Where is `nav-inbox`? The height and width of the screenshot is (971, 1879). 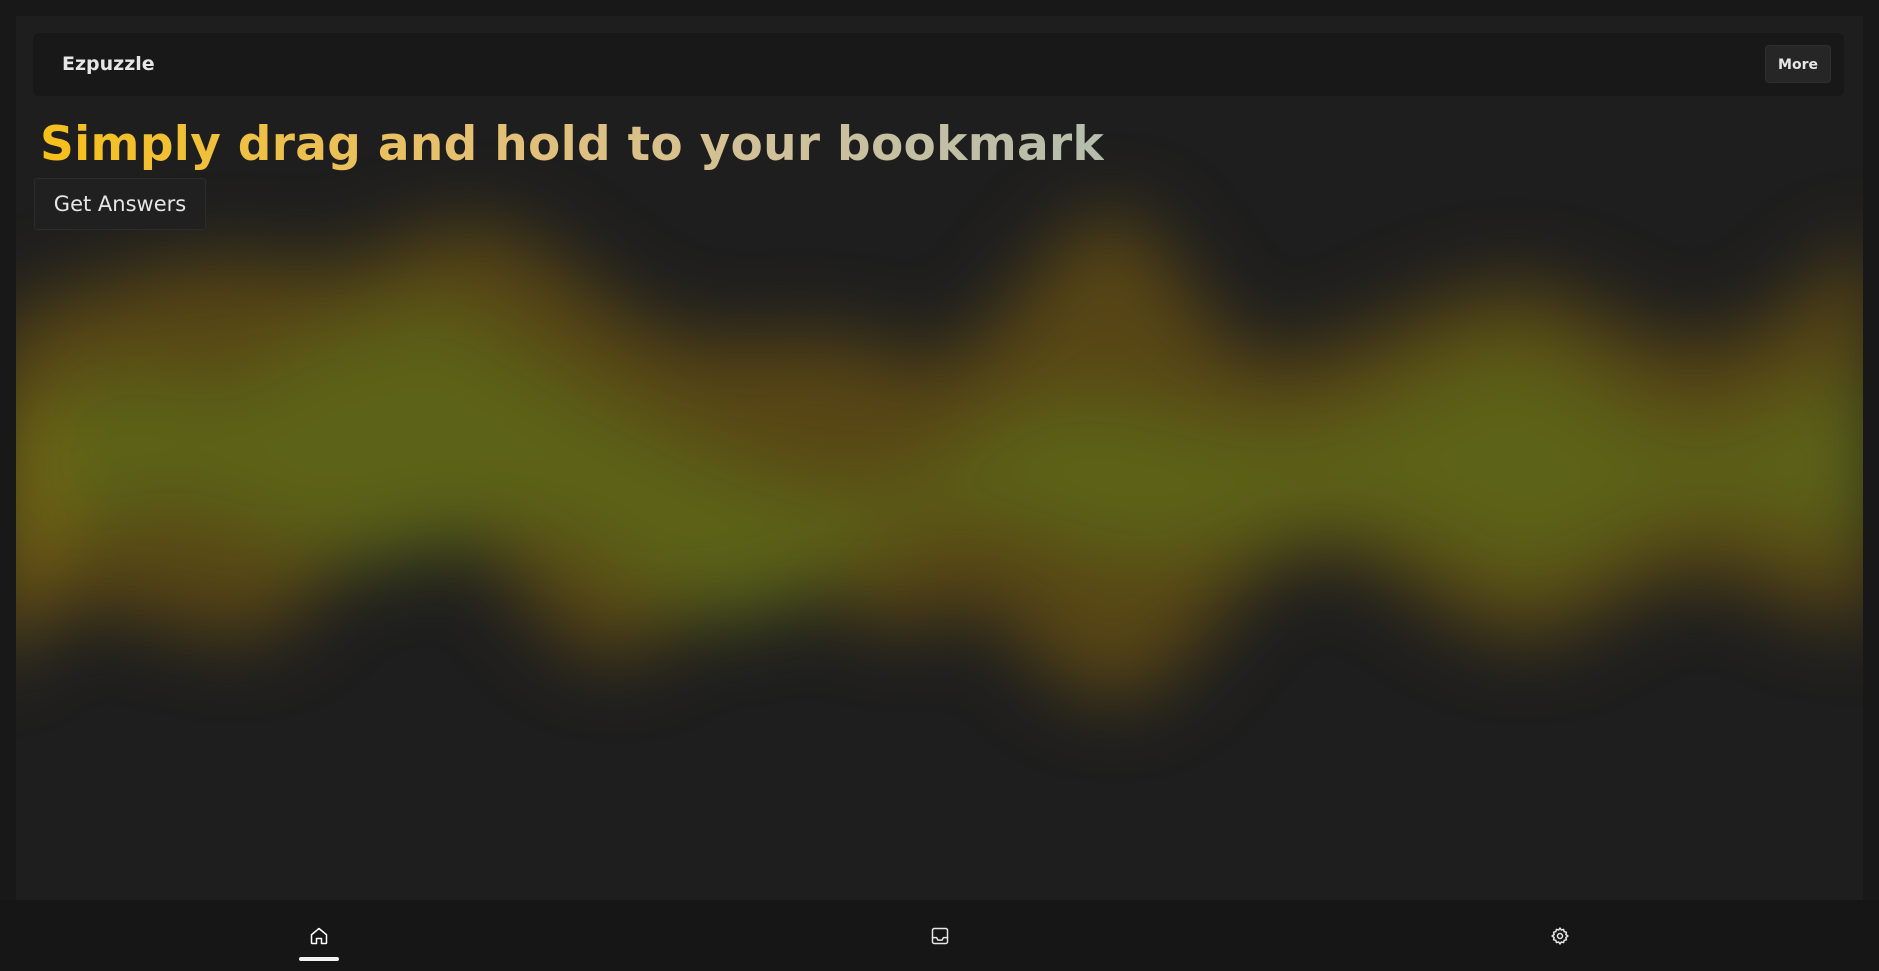 nav-inbox is located at coordinates (940, 935).